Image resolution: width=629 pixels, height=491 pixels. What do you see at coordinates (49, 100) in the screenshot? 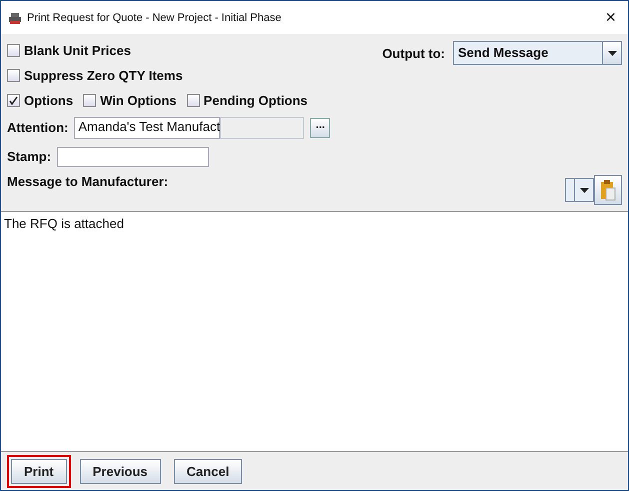
I see `checkbox-label: Options` at bounding box center [49, 100].